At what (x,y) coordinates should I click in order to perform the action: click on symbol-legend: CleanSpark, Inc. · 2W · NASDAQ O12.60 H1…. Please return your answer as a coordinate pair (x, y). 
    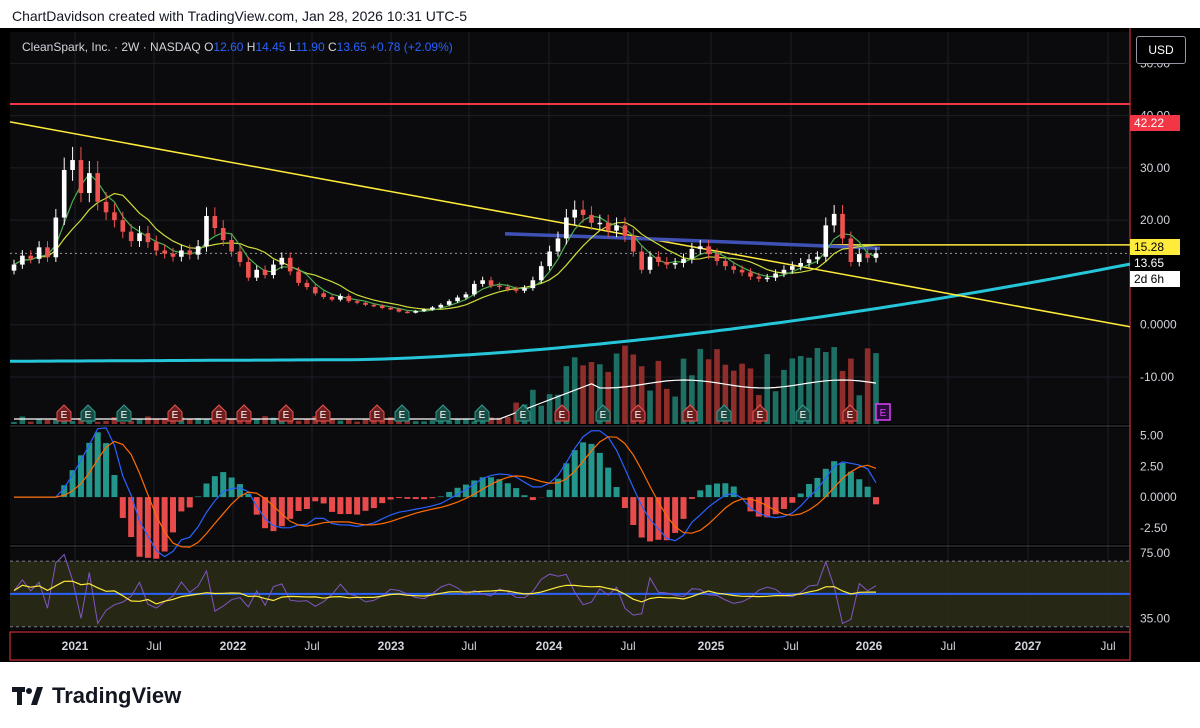
    Looking at the image, I should click on (237, 47).